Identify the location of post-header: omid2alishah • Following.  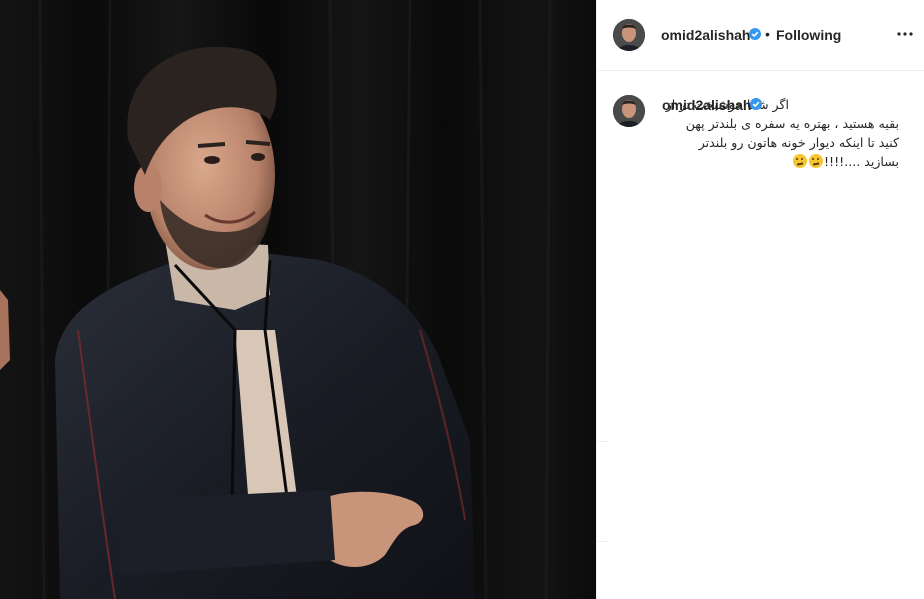
(760, 35).